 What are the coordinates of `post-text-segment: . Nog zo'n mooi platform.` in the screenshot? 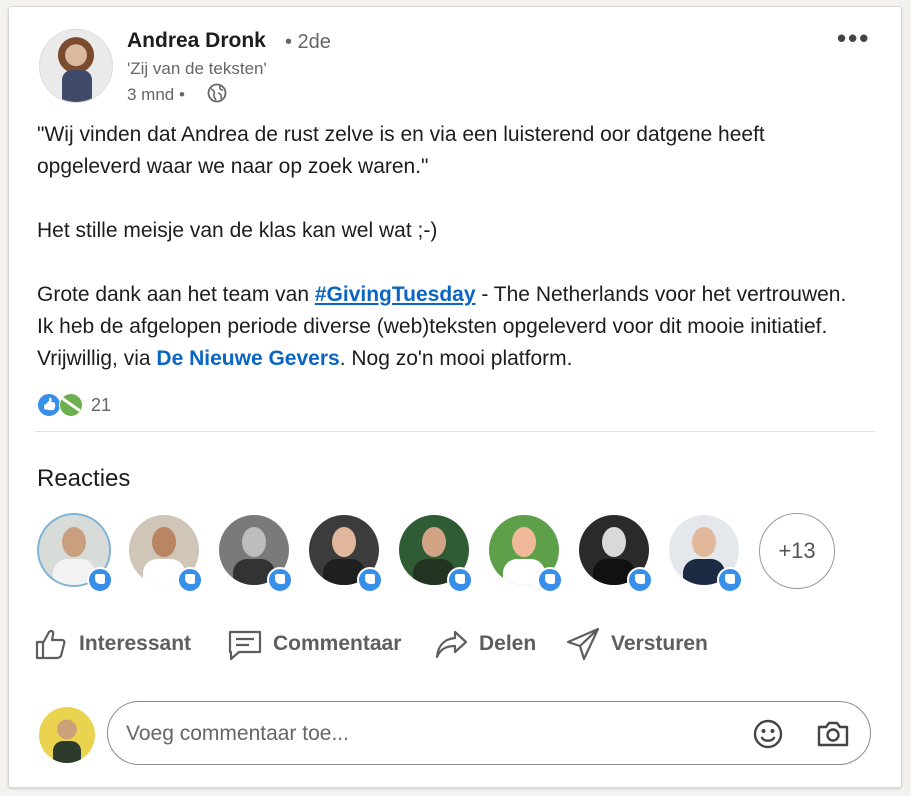 It's located at (456, 358).